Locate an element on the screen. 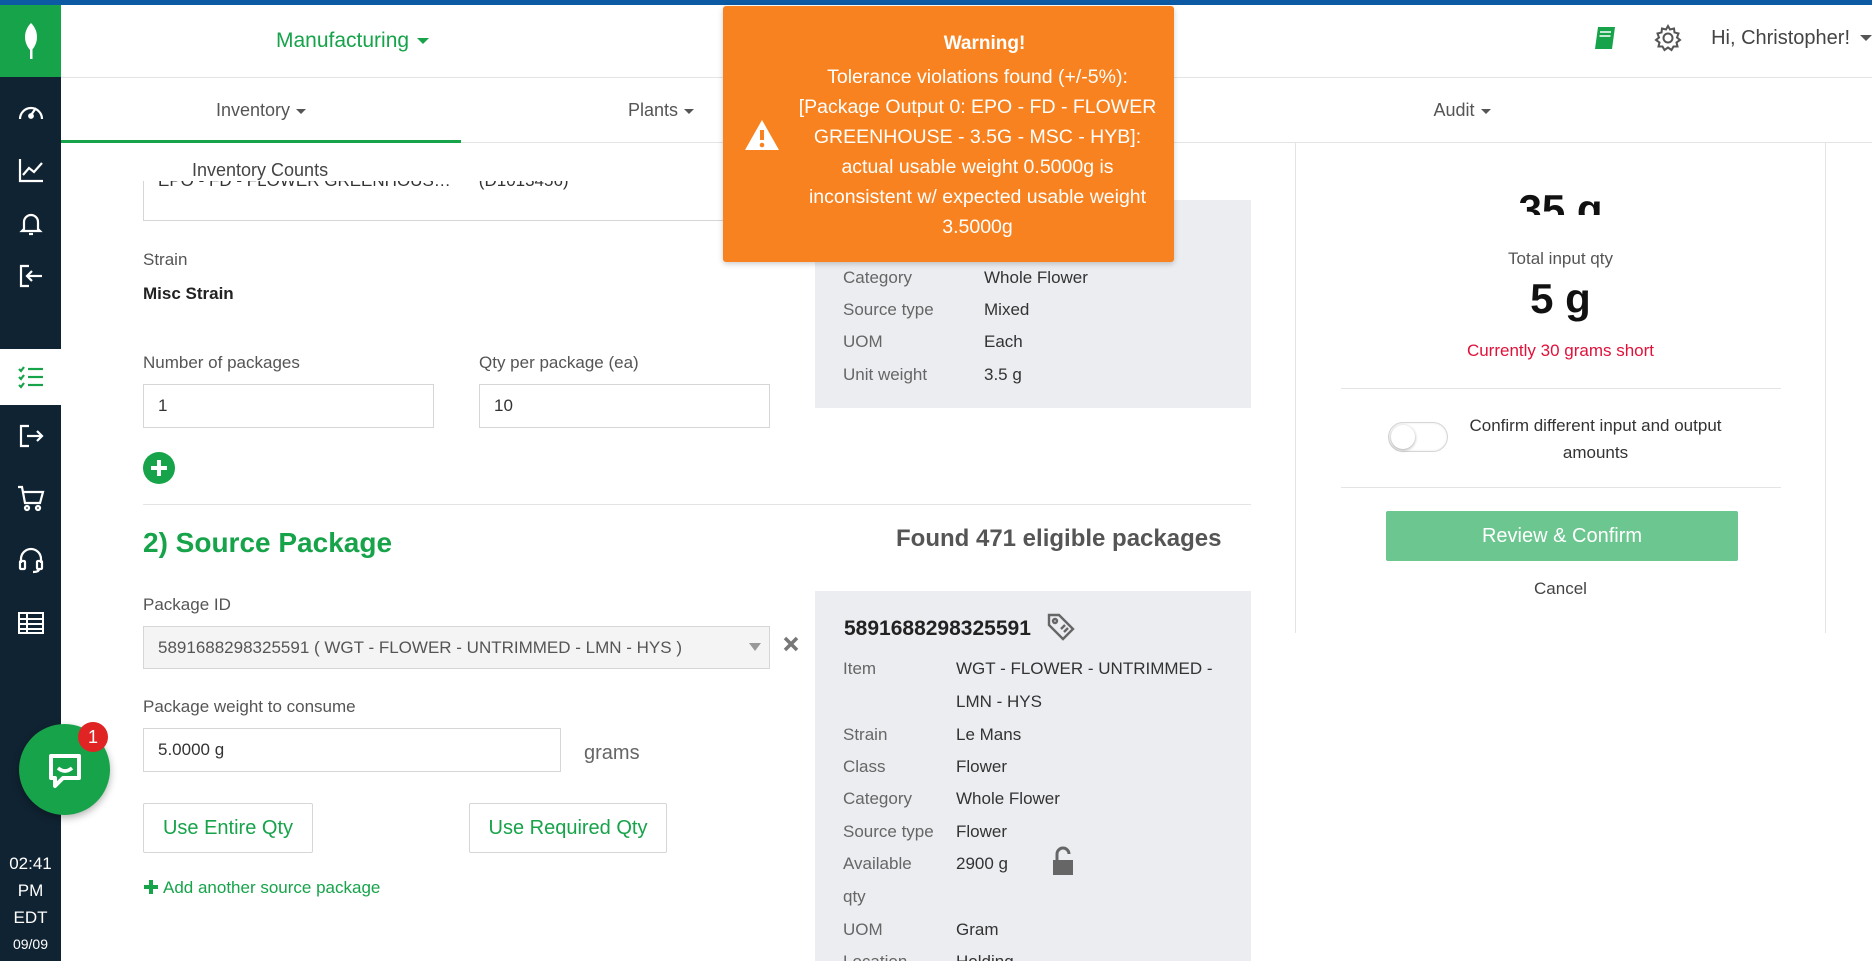  analytics-icon is located at coordinates (30, 170).